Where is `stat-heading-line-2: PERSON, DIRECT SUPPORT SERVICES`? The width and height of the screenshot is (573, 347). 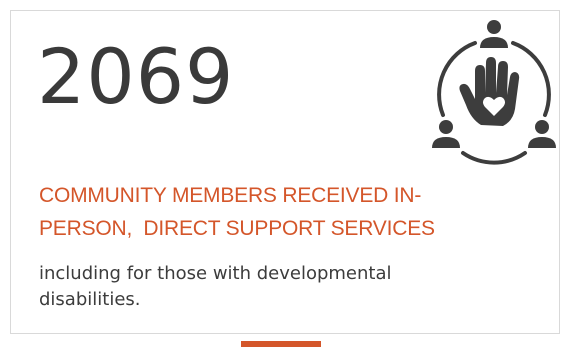
stat-heading-line-2: PERSON, DIRECT SUPPORT SERVICES is located at coordinates (237, 228).